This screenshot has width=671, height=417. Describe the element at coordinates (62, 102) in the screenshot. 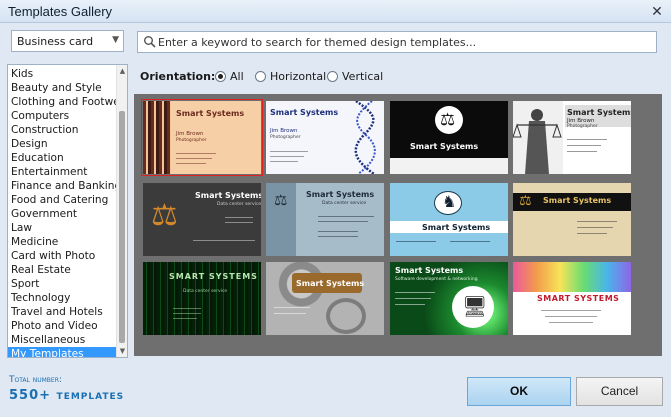

I see `category-item: Clothing and Footwear` at that location.